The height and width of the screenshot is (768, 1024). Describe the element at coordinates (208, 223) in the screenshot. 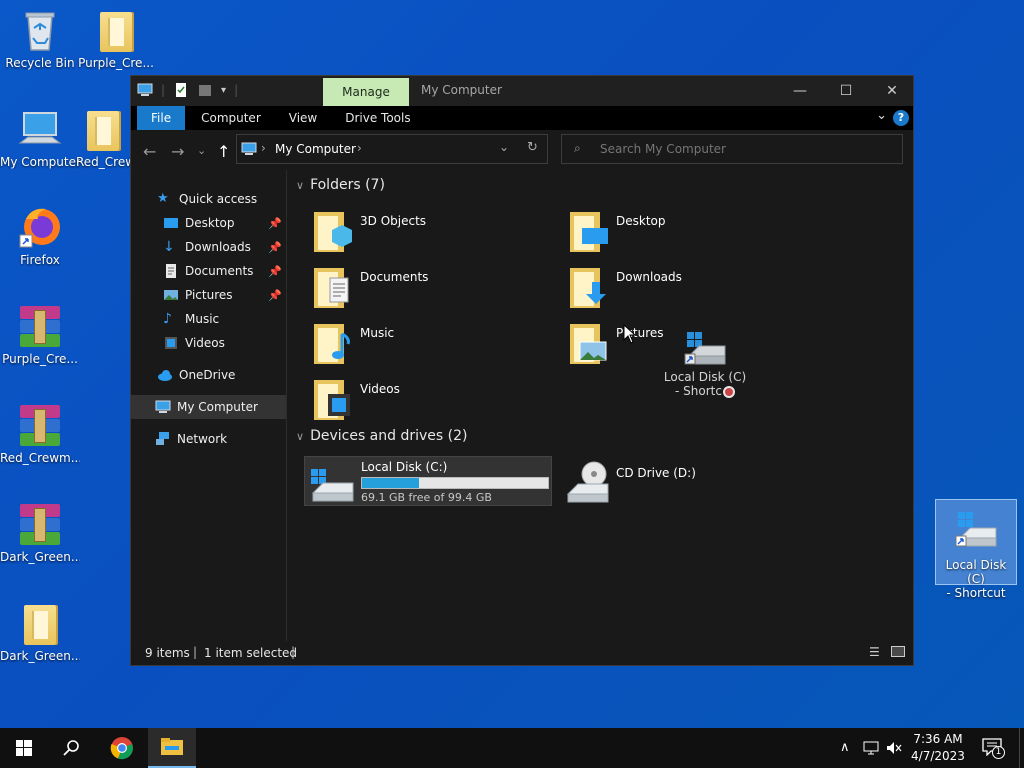

I see `sidebar-item-desktop: Desktop 📌` at that location.